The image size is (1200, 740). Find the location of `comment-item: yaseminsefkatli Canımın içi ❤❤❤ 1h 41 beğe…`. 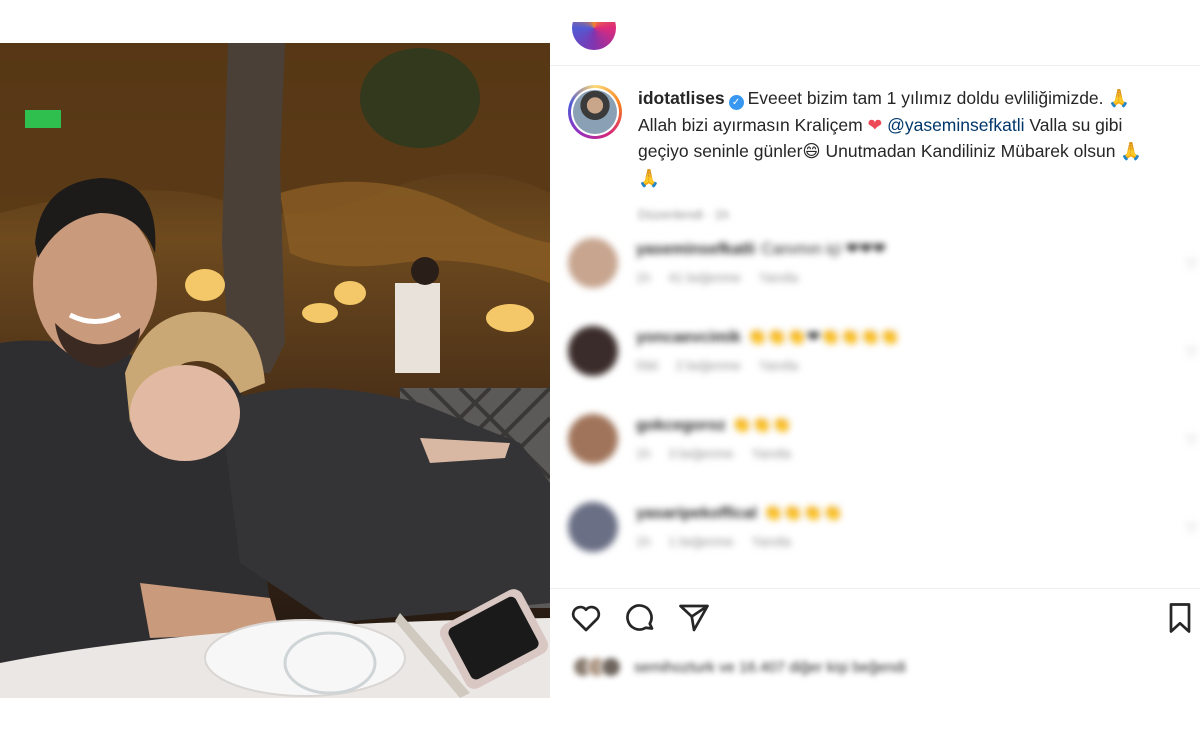

comment-item: yaseminsefkatli Canımın içi ❤❤❤ 1h 41 beğe… is located at coordinates (883, 282).